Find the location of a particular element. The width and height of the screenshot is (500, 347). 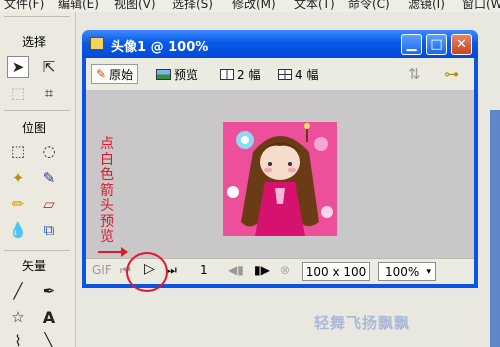

menu-file: 文件(F) is located at coordinates (24, 6).